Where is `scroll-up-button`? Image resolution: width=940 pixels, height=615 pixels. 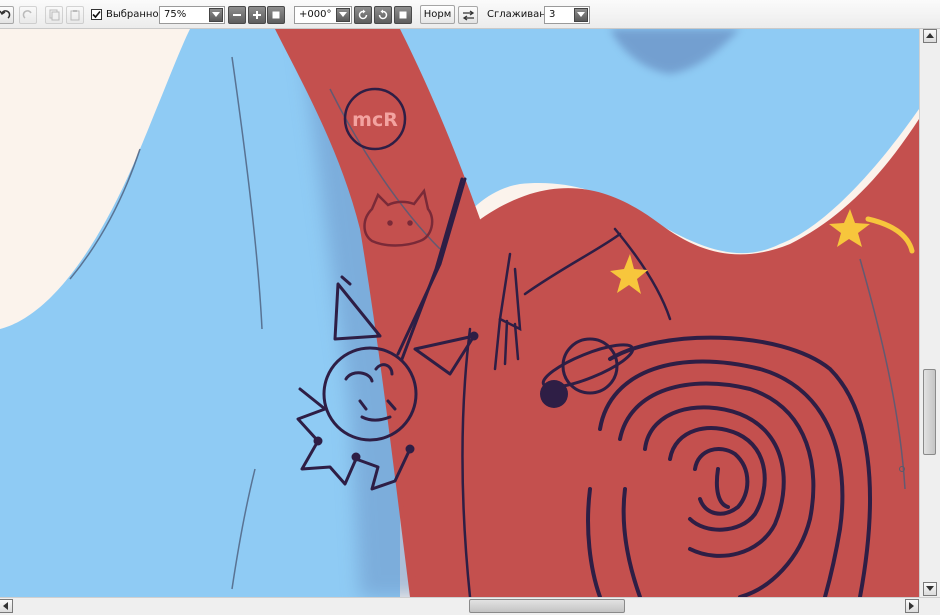 scroll-up-button is located at coordinates (930, 36).